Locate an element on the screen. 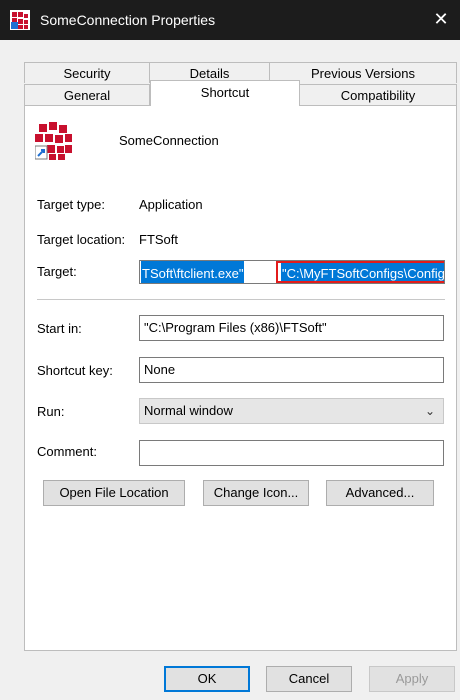 The height and width of the screenshot is (700, 460). target-text-selected-part1: TSoft\ftclient.exe" is located at coordinates (193, 272).